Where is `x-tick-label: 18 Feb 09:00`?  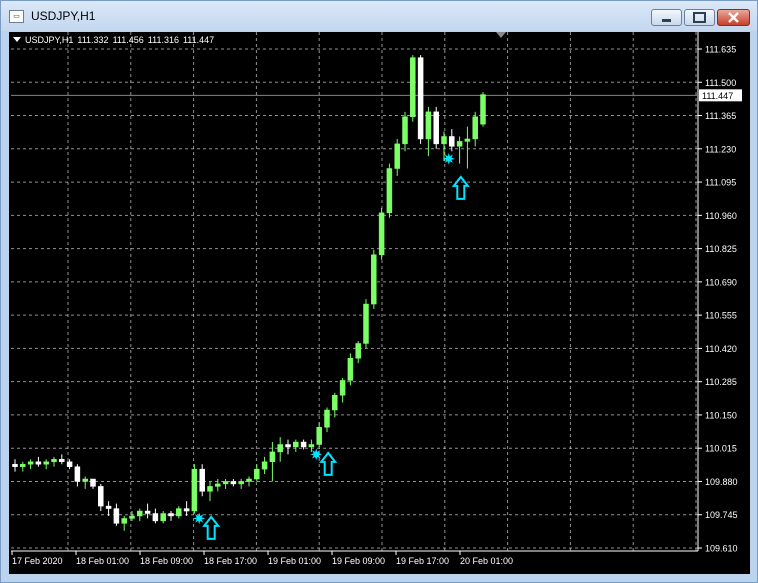
x-tick-label: 18 Feb 09:00 is located at coordinates (166, 561).